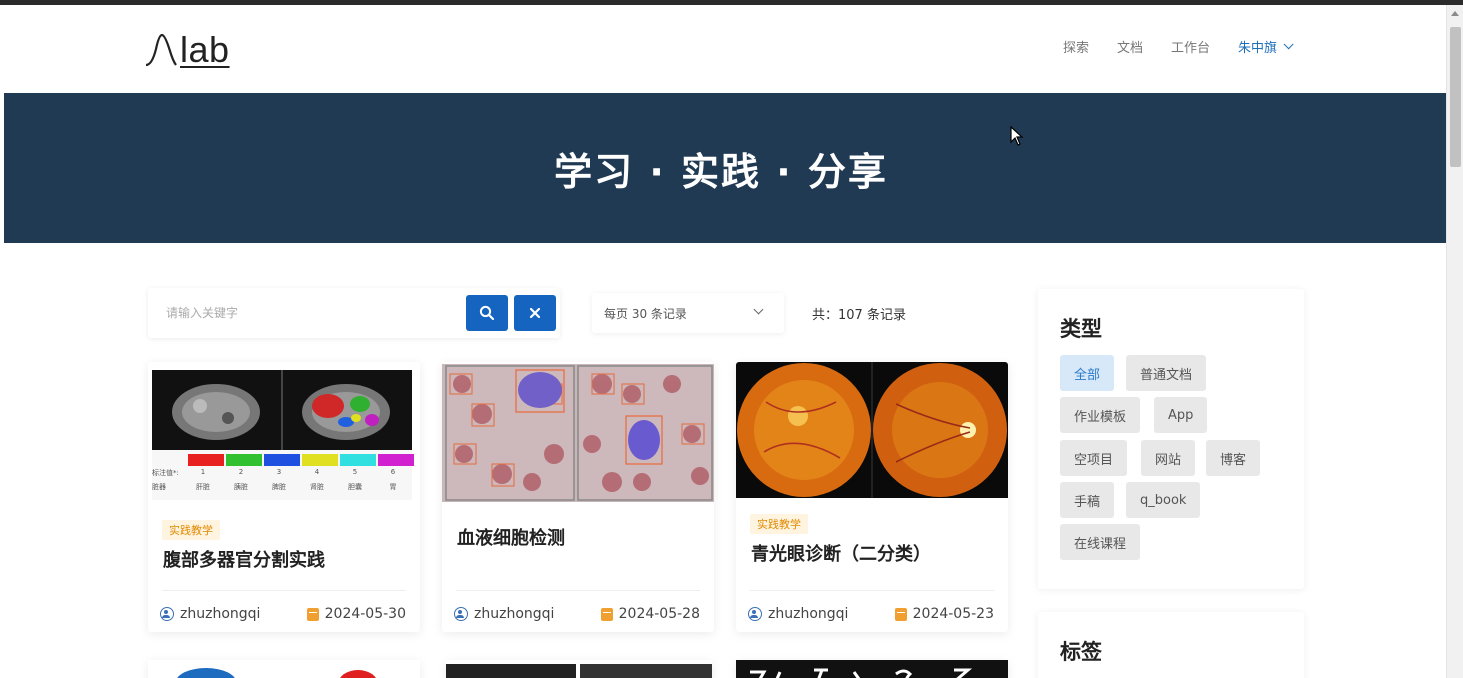 This screenshot has width=1463, height=678. What do you see at coordinates (725, 49) in the screenshot?
I see `navbar: lab 探索 文档 工作台 朱中旗` at bounding box center [725, 49].